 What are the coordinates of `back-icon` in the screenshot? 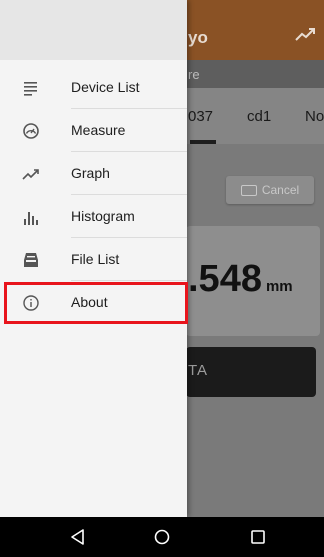 It's located at (78, 537).